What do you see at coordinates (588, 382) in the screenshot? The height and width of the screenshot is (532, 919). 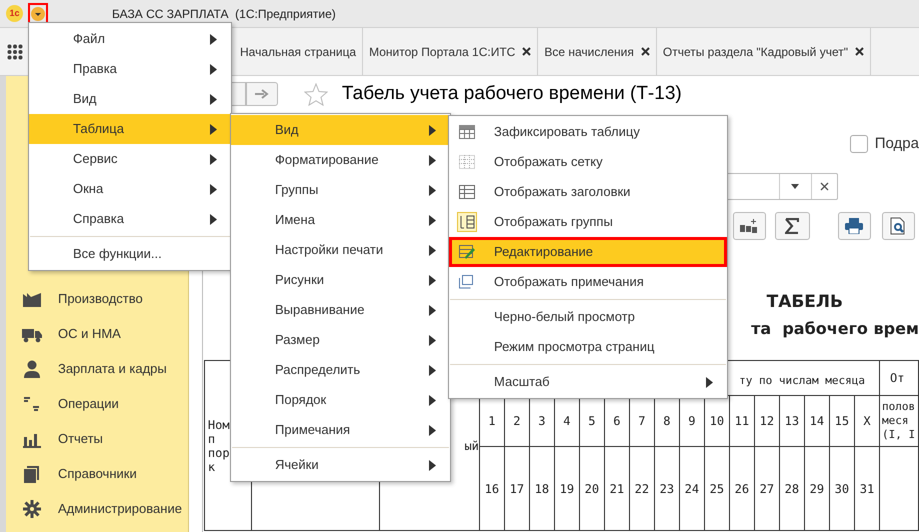 I see `menu-item: Масштаб` at bounding box center [588, 382].